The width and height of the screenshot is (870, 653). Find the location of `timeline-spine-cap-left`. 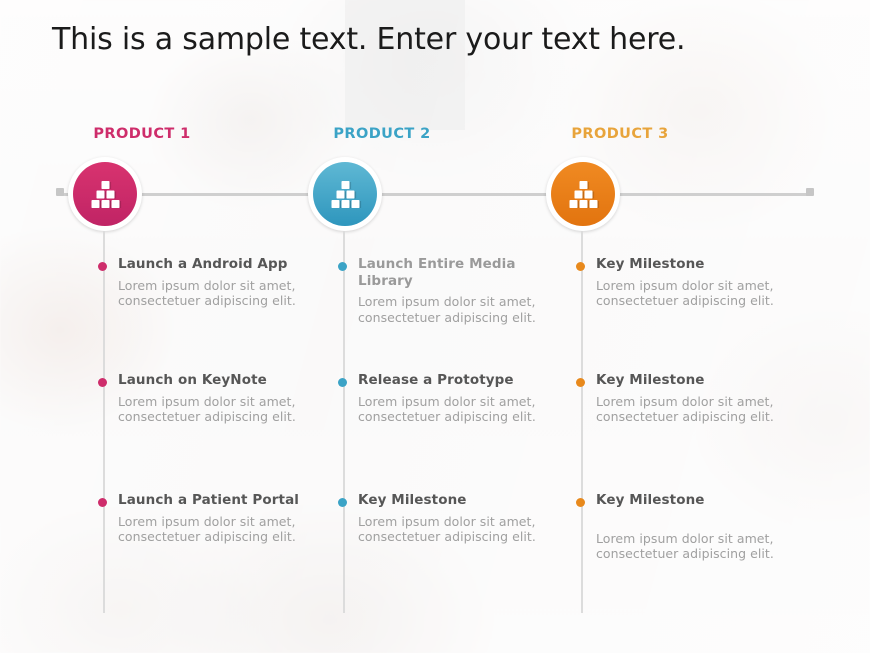

timeline-spine-cap-left is located at coordinates (60, 192).